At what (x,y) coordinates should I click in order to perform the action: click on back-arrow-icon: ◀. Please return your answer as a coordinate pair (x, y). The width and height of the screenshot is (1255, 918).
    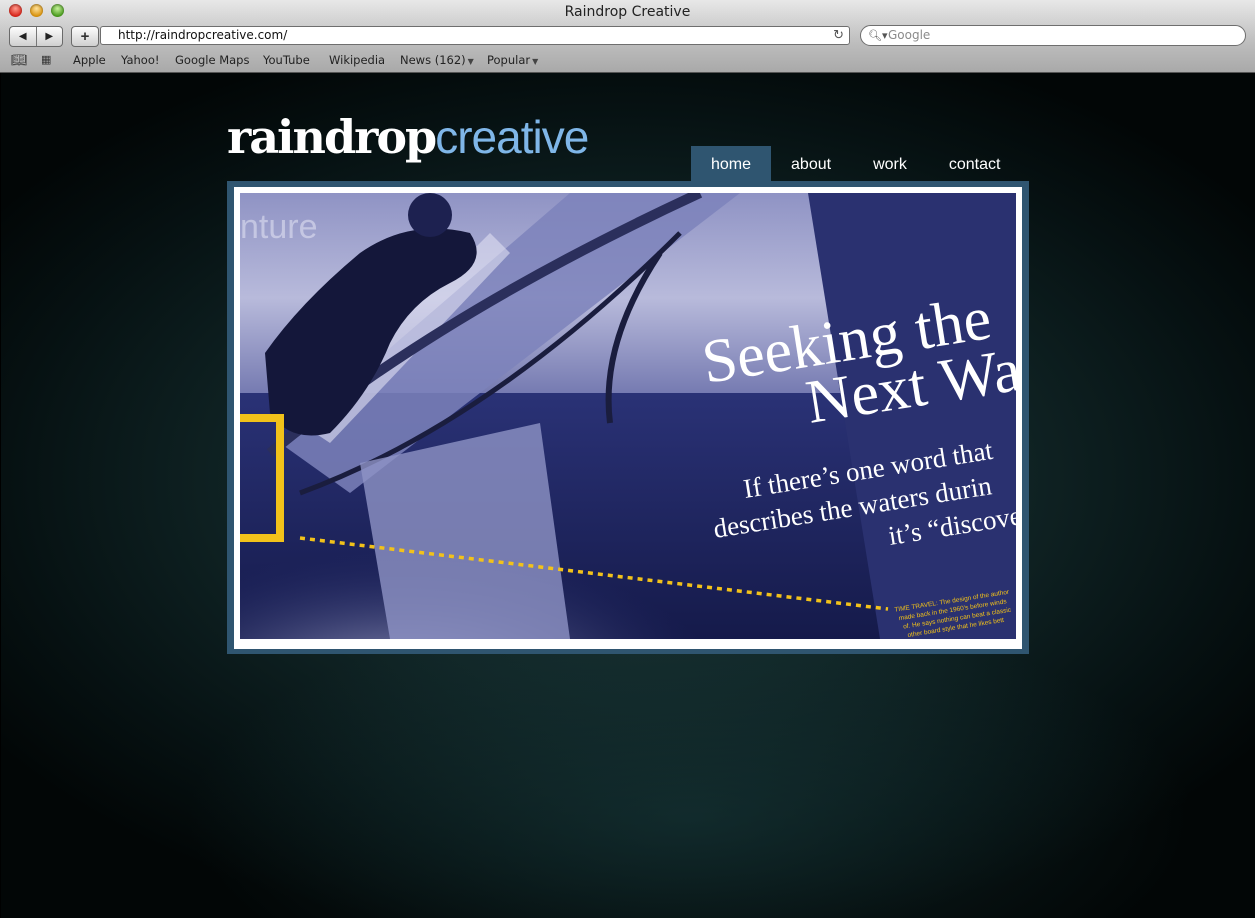
    Looking at the image, I should click on (22, 36).